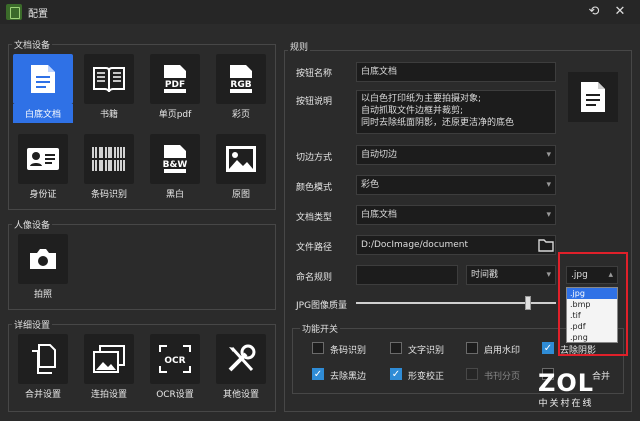  I want to click on barcode-checkbox-label: 条码识别, so click(348, 351).